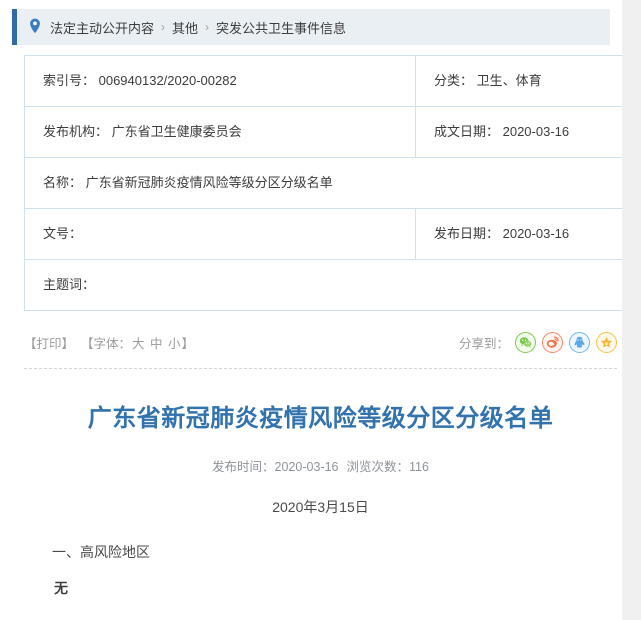 Image resolution: width=641 pixels, height=620 pixels. I want to click on article-meta: 发布时间：2020-03-16 浏览次数：116, so click(320, 465).